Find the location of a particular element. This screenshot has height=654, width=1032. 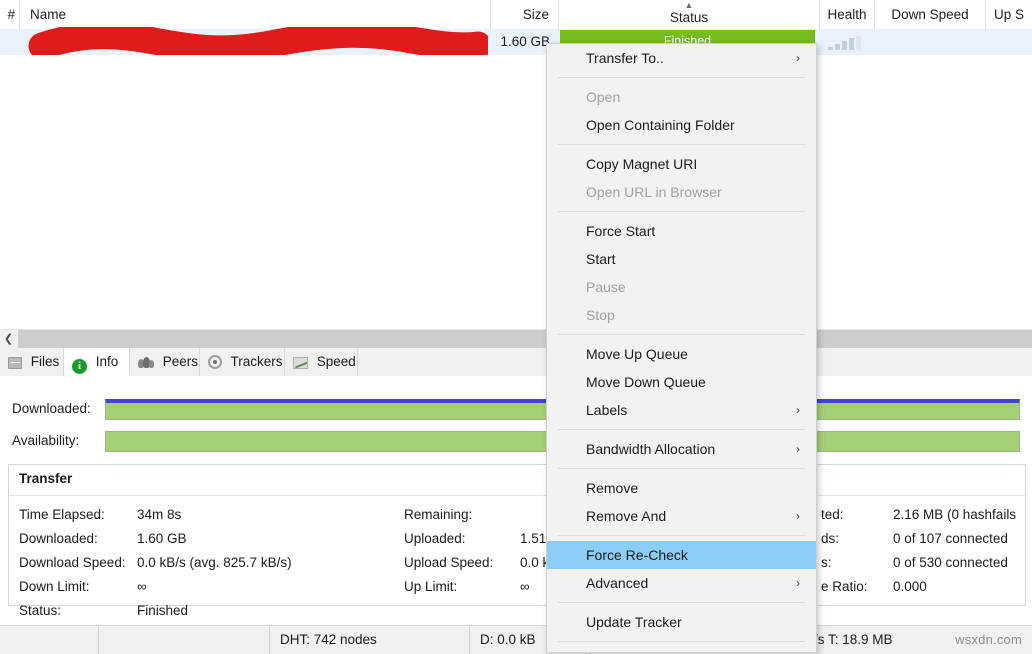

tab-info-label: Info is located at coordinates (107, 361).